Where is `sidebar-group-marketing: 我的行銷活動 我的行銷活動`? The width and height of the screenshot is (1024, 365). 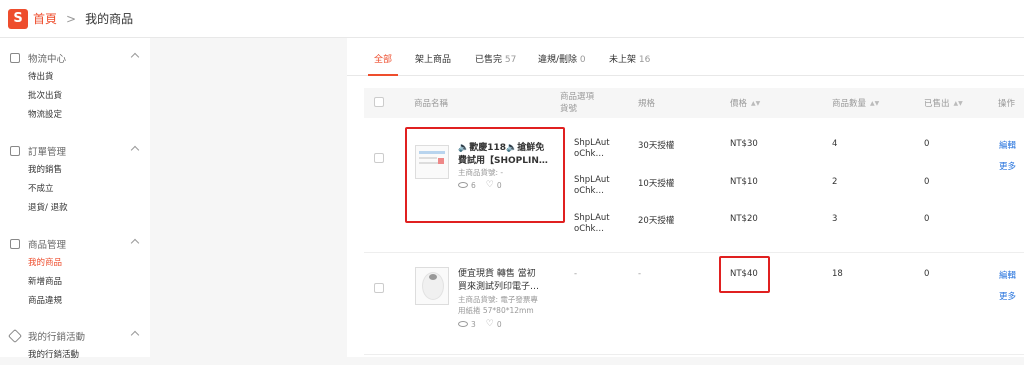
sidebar-group-marketing: 我的行銷活動 我的行銷活動 is located at coordinates (75, 345).